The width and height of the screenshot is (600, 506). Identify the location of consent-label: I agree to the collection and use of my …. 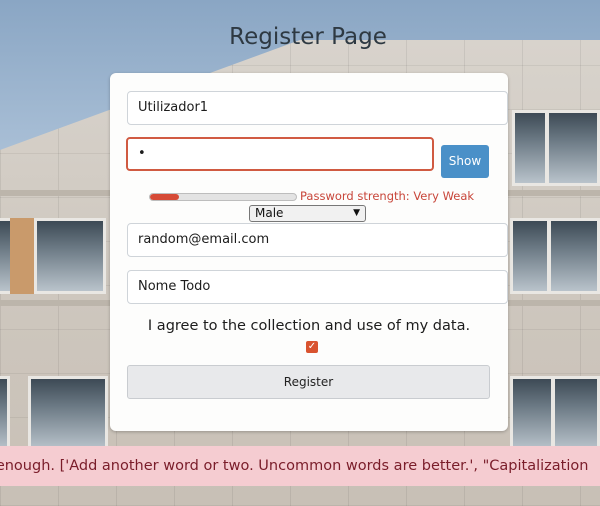
(309, 326).